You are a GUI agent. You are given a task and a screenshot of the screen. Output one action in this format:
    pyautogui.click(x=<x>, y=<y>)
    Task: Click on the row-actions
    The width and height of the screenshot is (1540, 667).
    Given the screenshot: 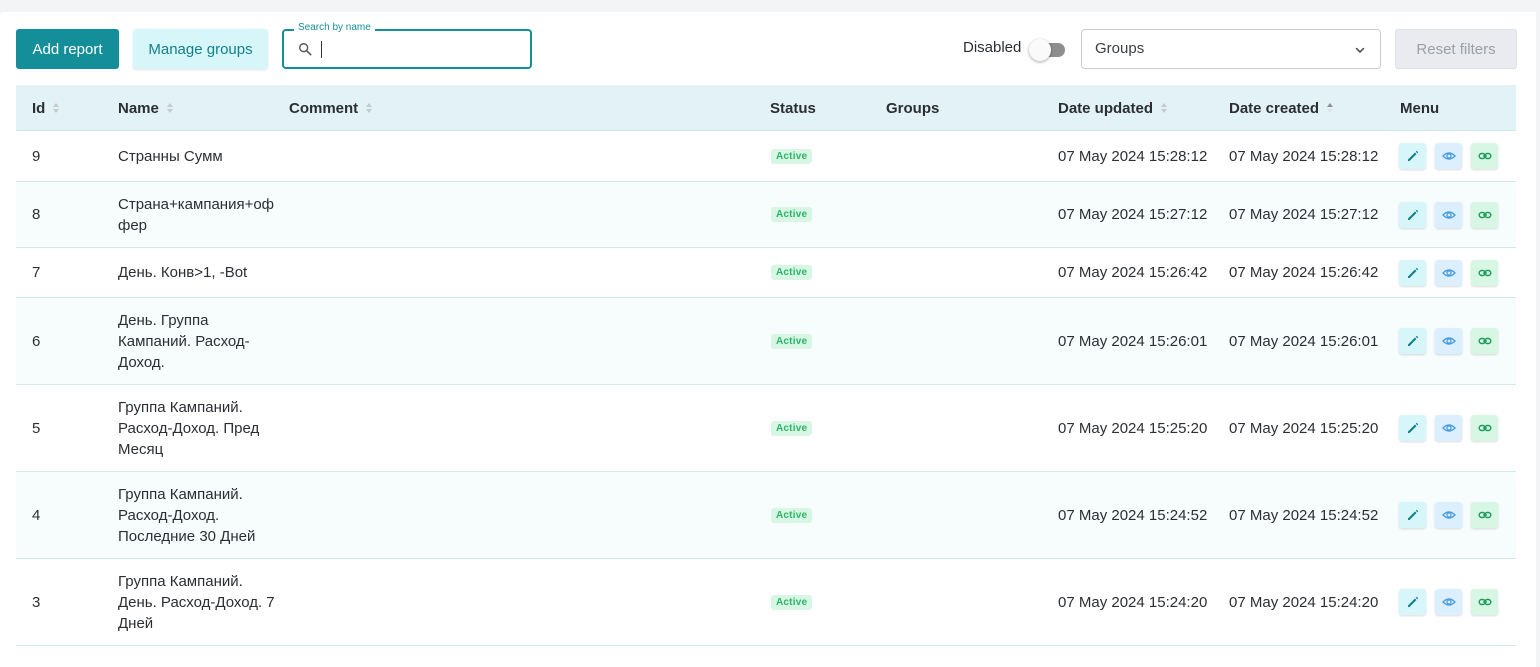 What is the action you would take?
    pyautogui.click(x=1448, y=602)
    